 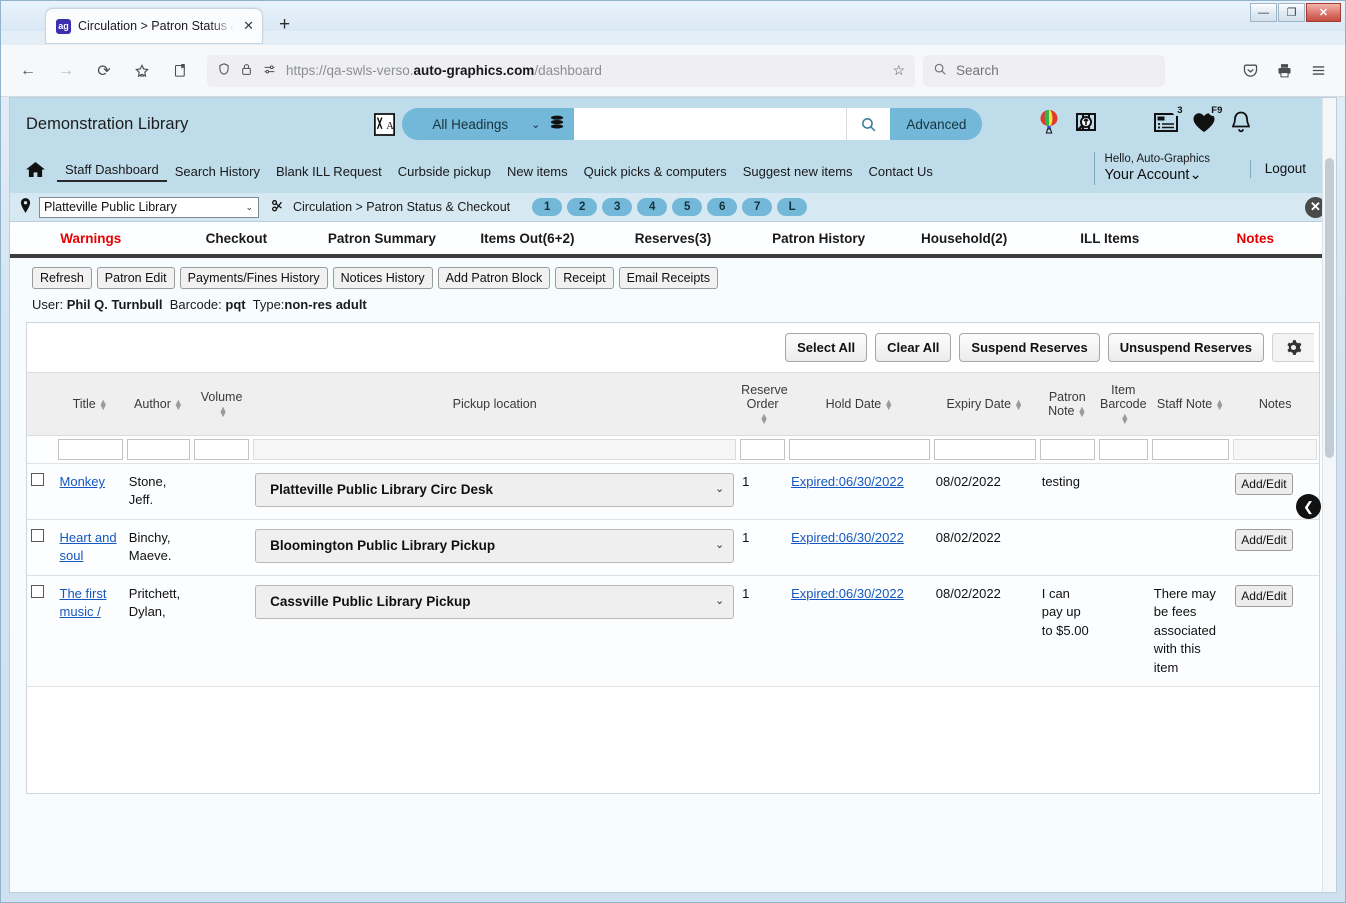 What do you see at coordinates (1123, 449) in the screenshot?
I see `filter-item-barcode-input` at bounding box center [1123, 449].